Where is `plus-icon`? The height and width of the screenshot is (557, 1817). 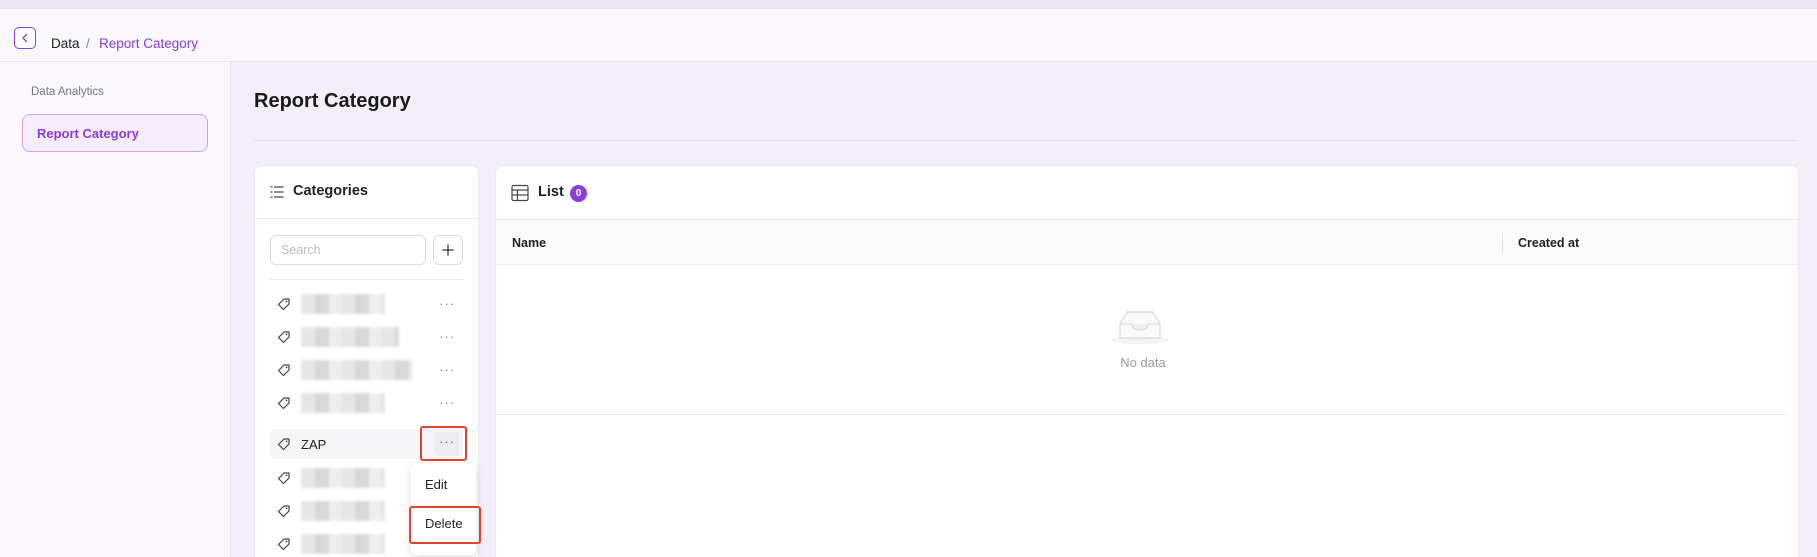
plus-icon is located at coordinates (448, 250).